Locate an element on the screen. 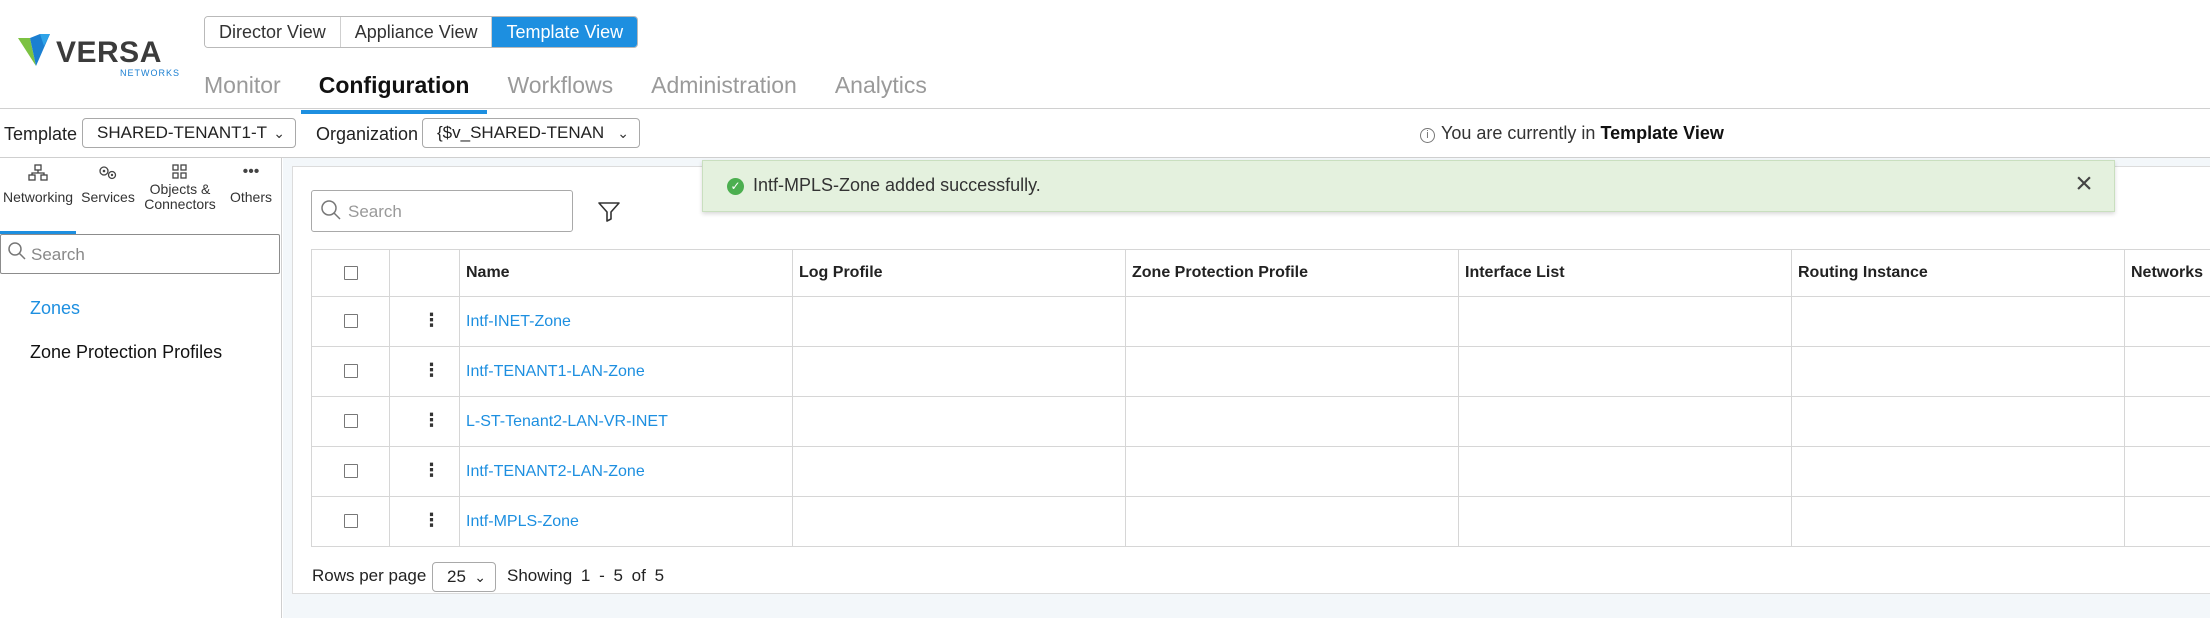 The width and height of the screenshot is (2210, 618). table-row: ⋮ Intf-INET-Zone is located at coordinates (1260, 321).